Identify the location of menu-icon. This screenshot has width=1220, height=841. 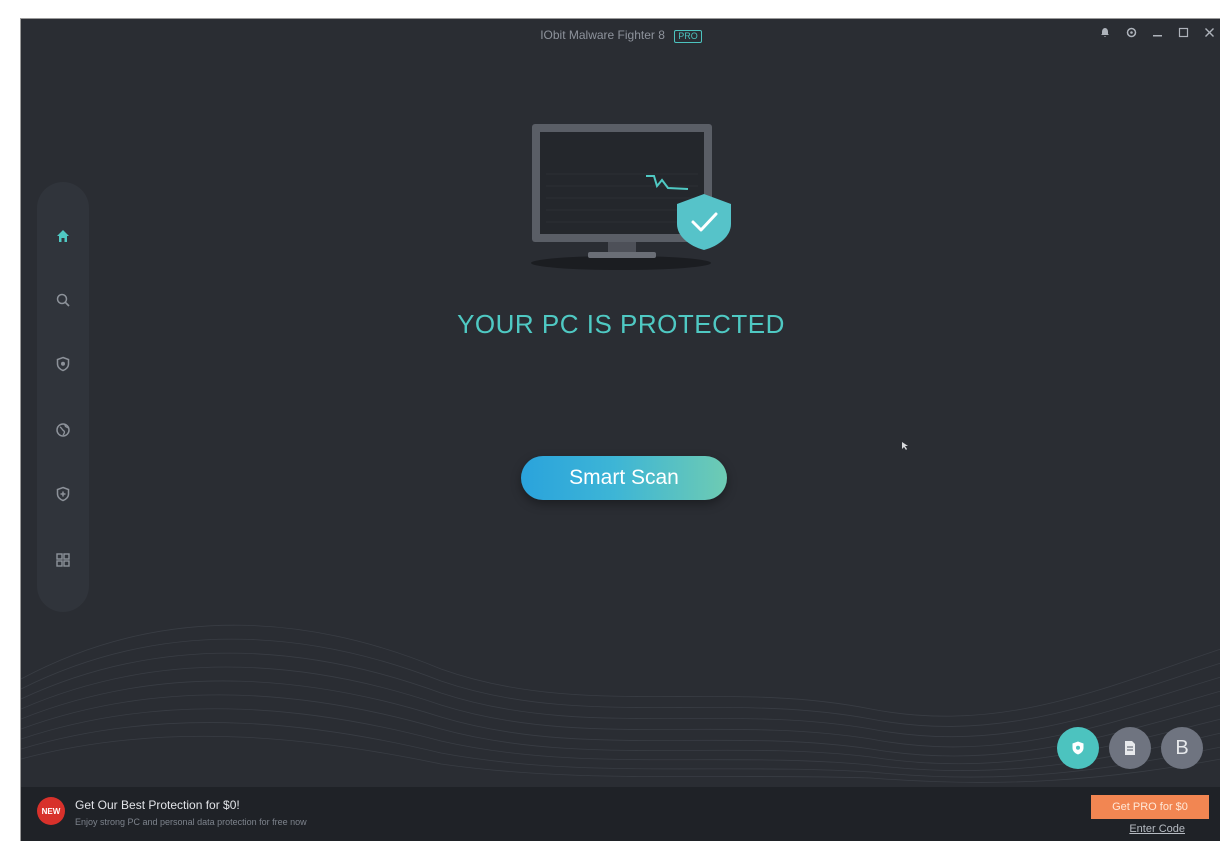
(1131, 33).